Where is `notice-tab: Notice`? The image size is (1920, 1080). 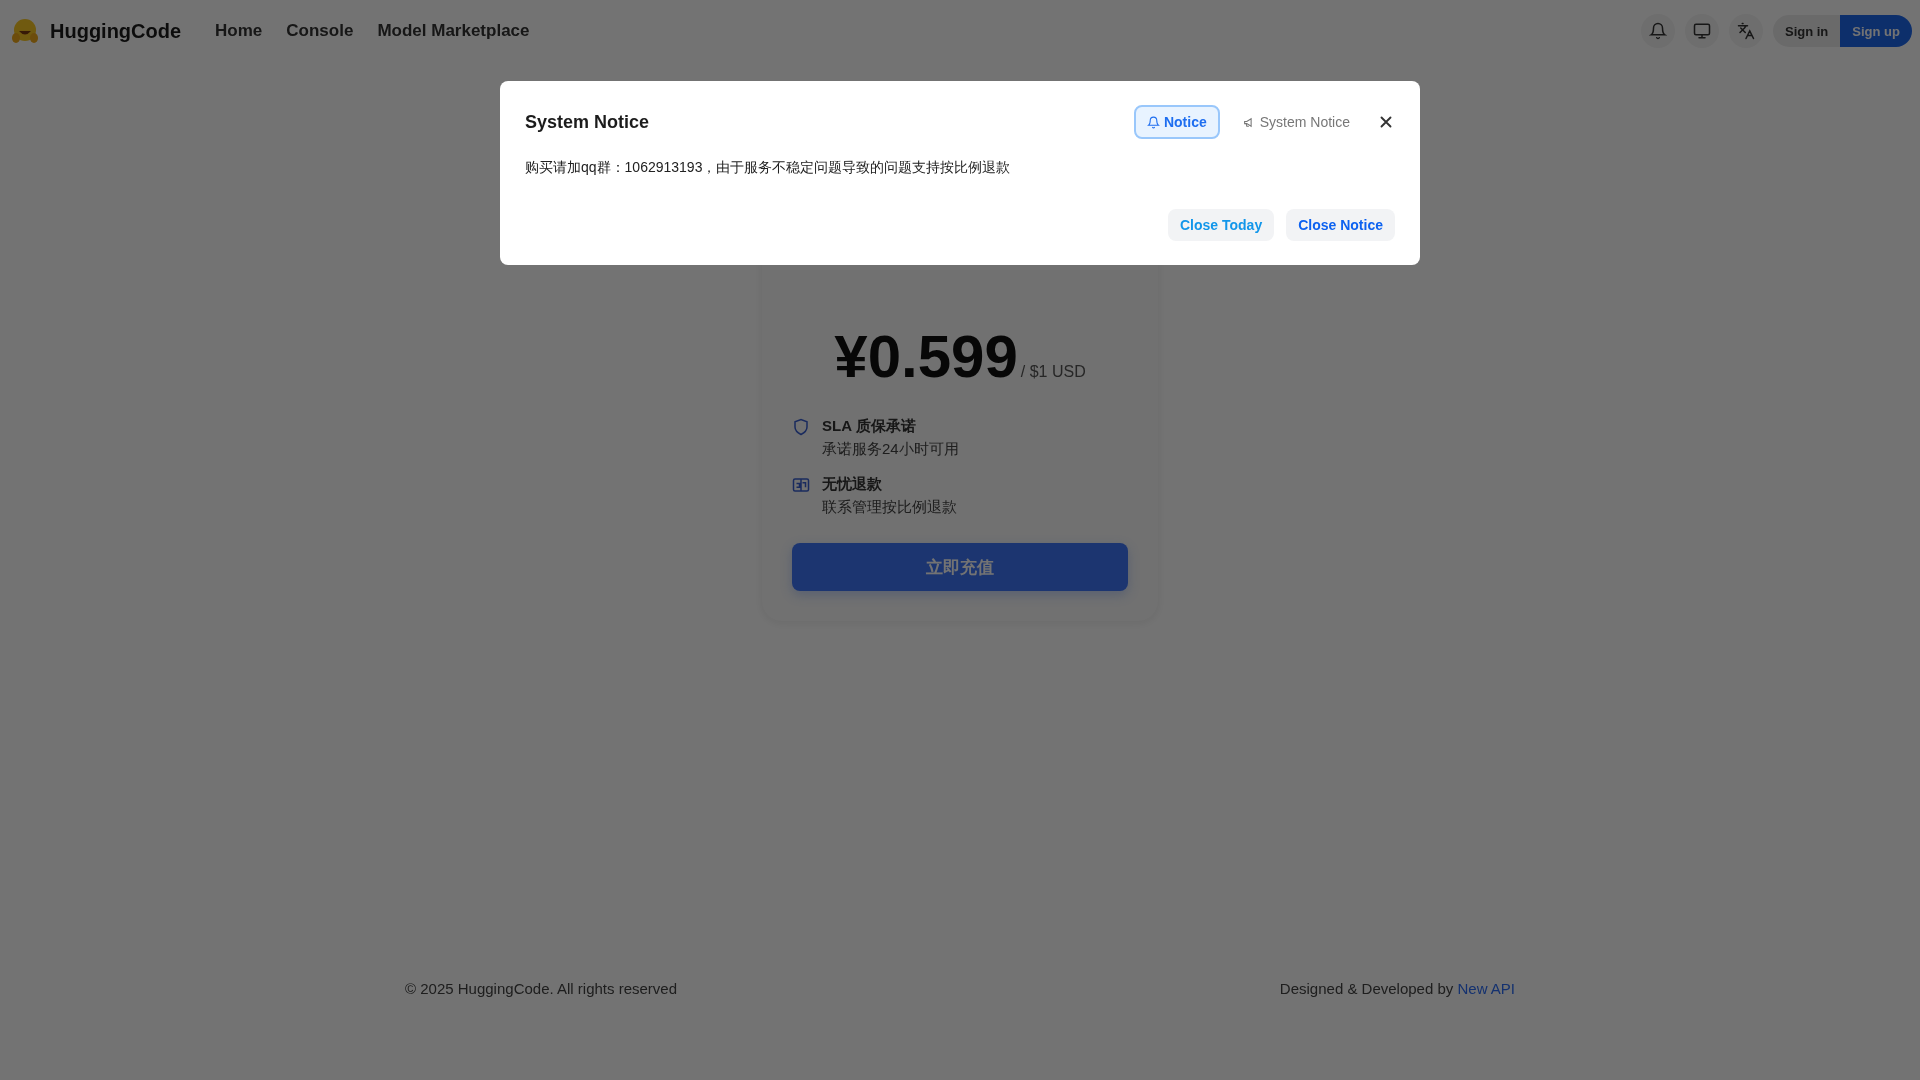
notice-tab: Notice is located at coordinates (1176, 122).